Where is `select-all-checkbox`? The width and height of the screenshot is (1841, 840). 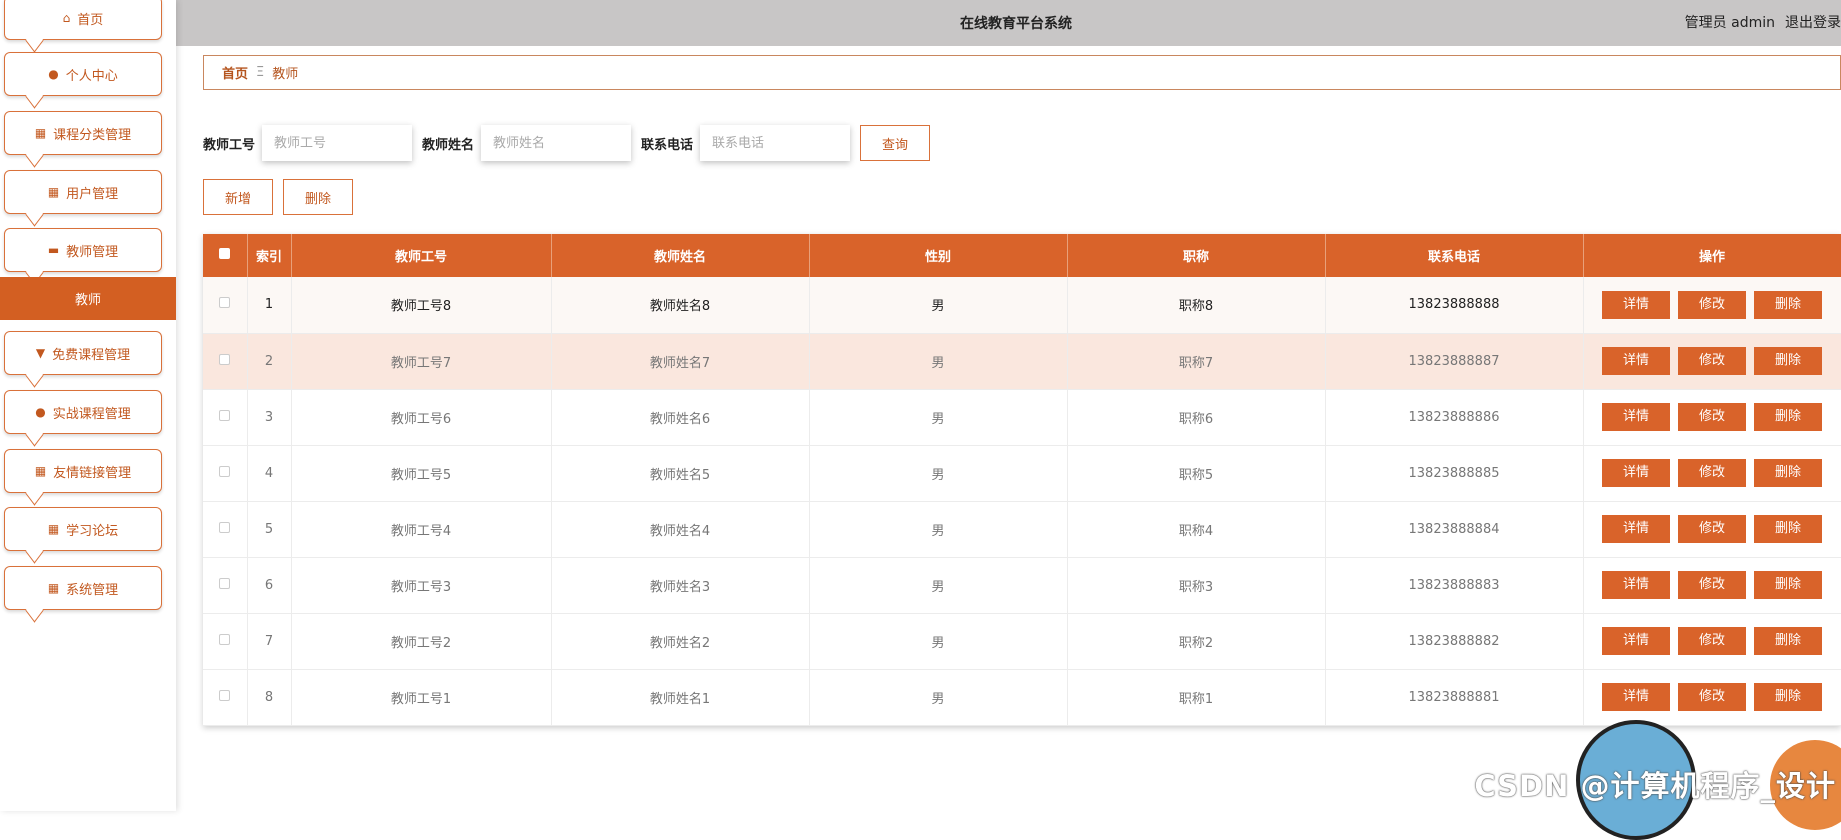 select-all-checkbox is located at coordinates (224, 253).